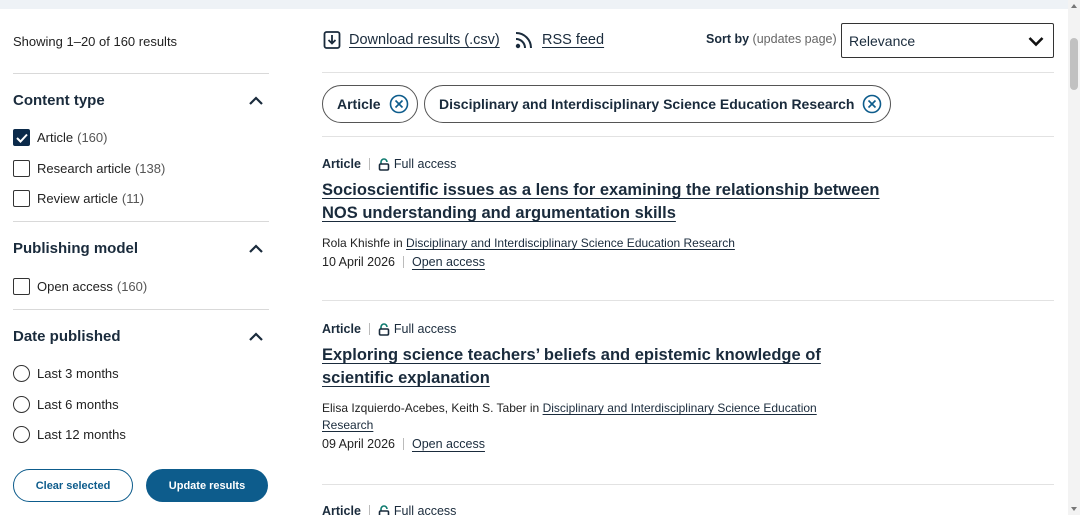 The image size is (1080, 515). Describe the element at coordinates (59, 100) in the screenshot. I see `facet-title-content-type: Content type` at that location.